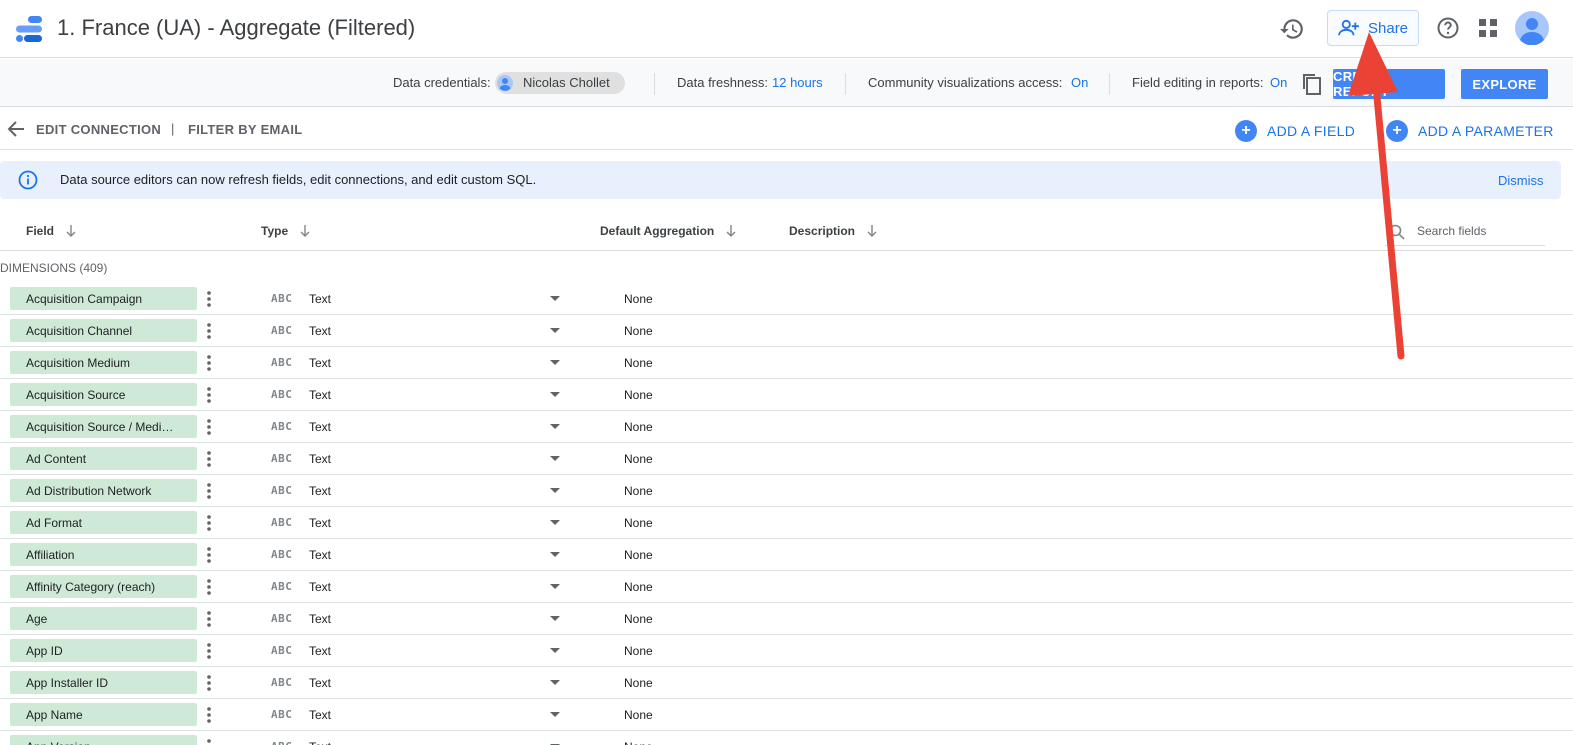  Describe the element at coordinates (29, 29) in the screenshot. I see `looker-studio-logo-icon` at that location.